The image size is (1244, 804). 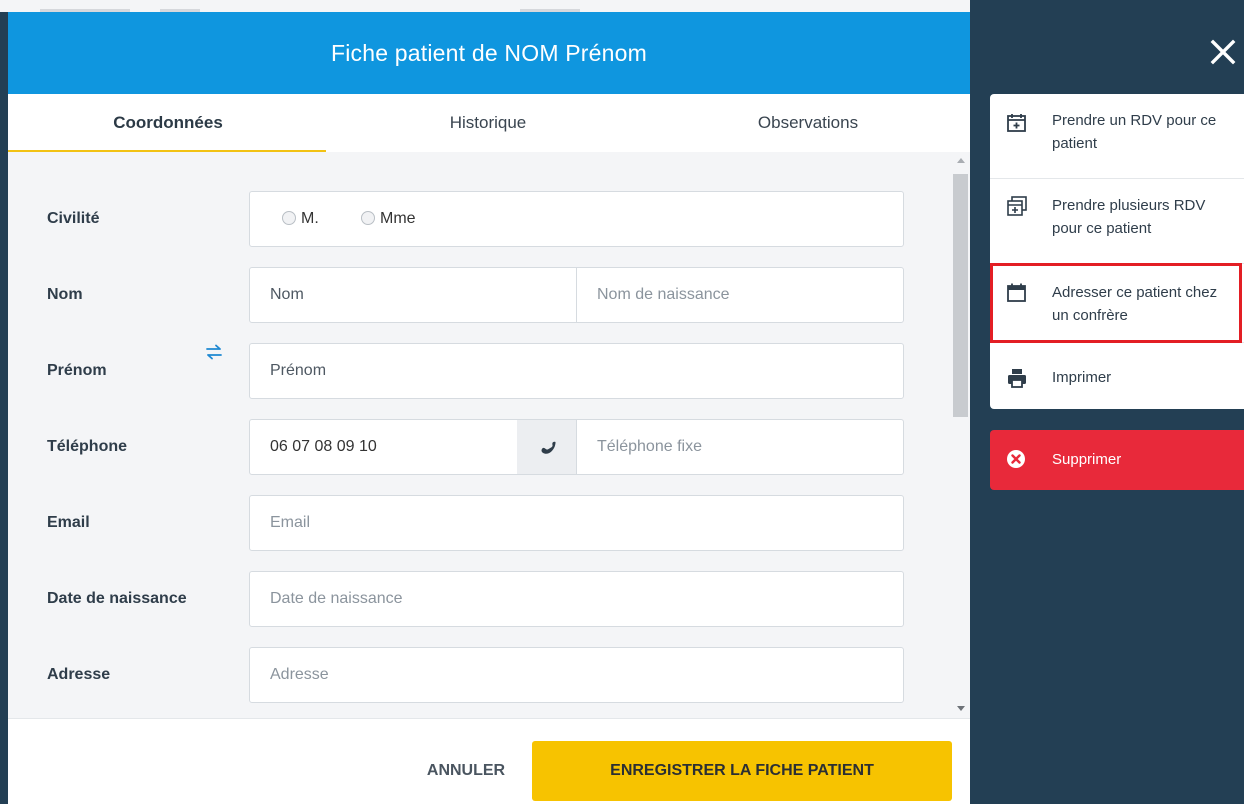 I want to click on scroll-up-arrow, so click(x=961, y=160).